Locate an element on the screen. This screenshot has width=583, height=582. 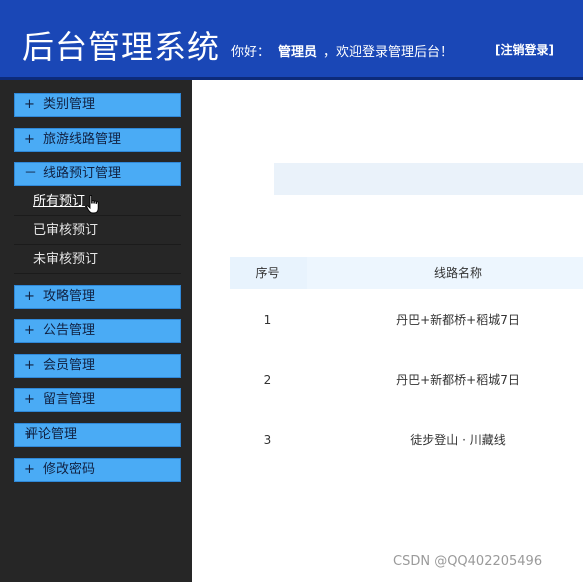
table-row: 2 丹巴+新都桥+稻城7日 is located at coordinates (406, 380).